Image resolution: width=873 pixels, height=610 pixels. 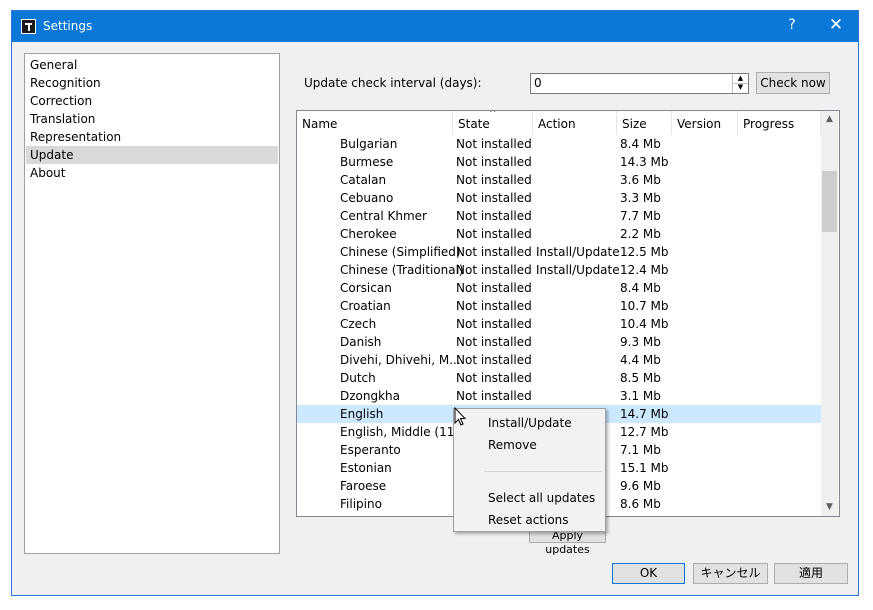 I want to click on cell-size: 3.1 Mb, so click(x=640, y=396).